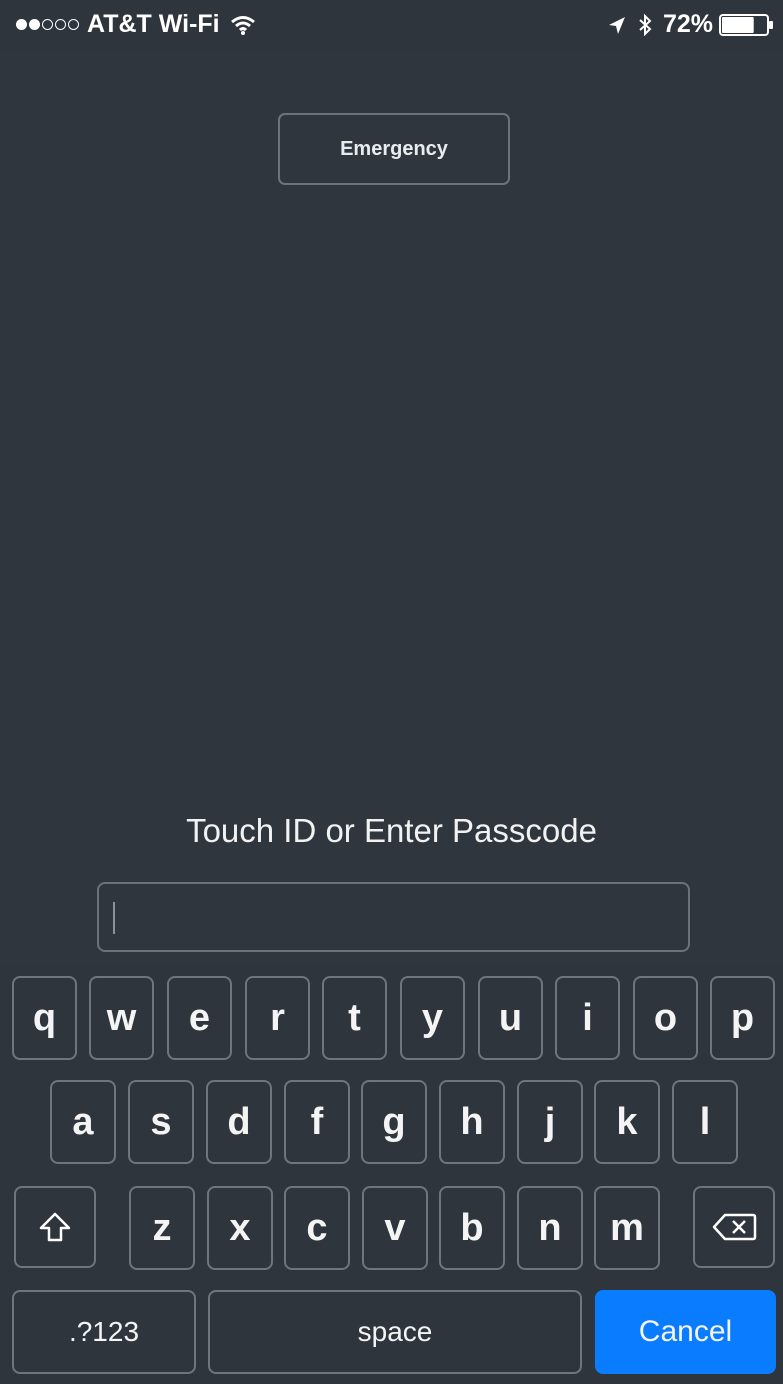 This screenshot has width=783, height=1384. Describe the element at coordinates (432, 1018) in the screenshot. I see `key-y: y` at that location.